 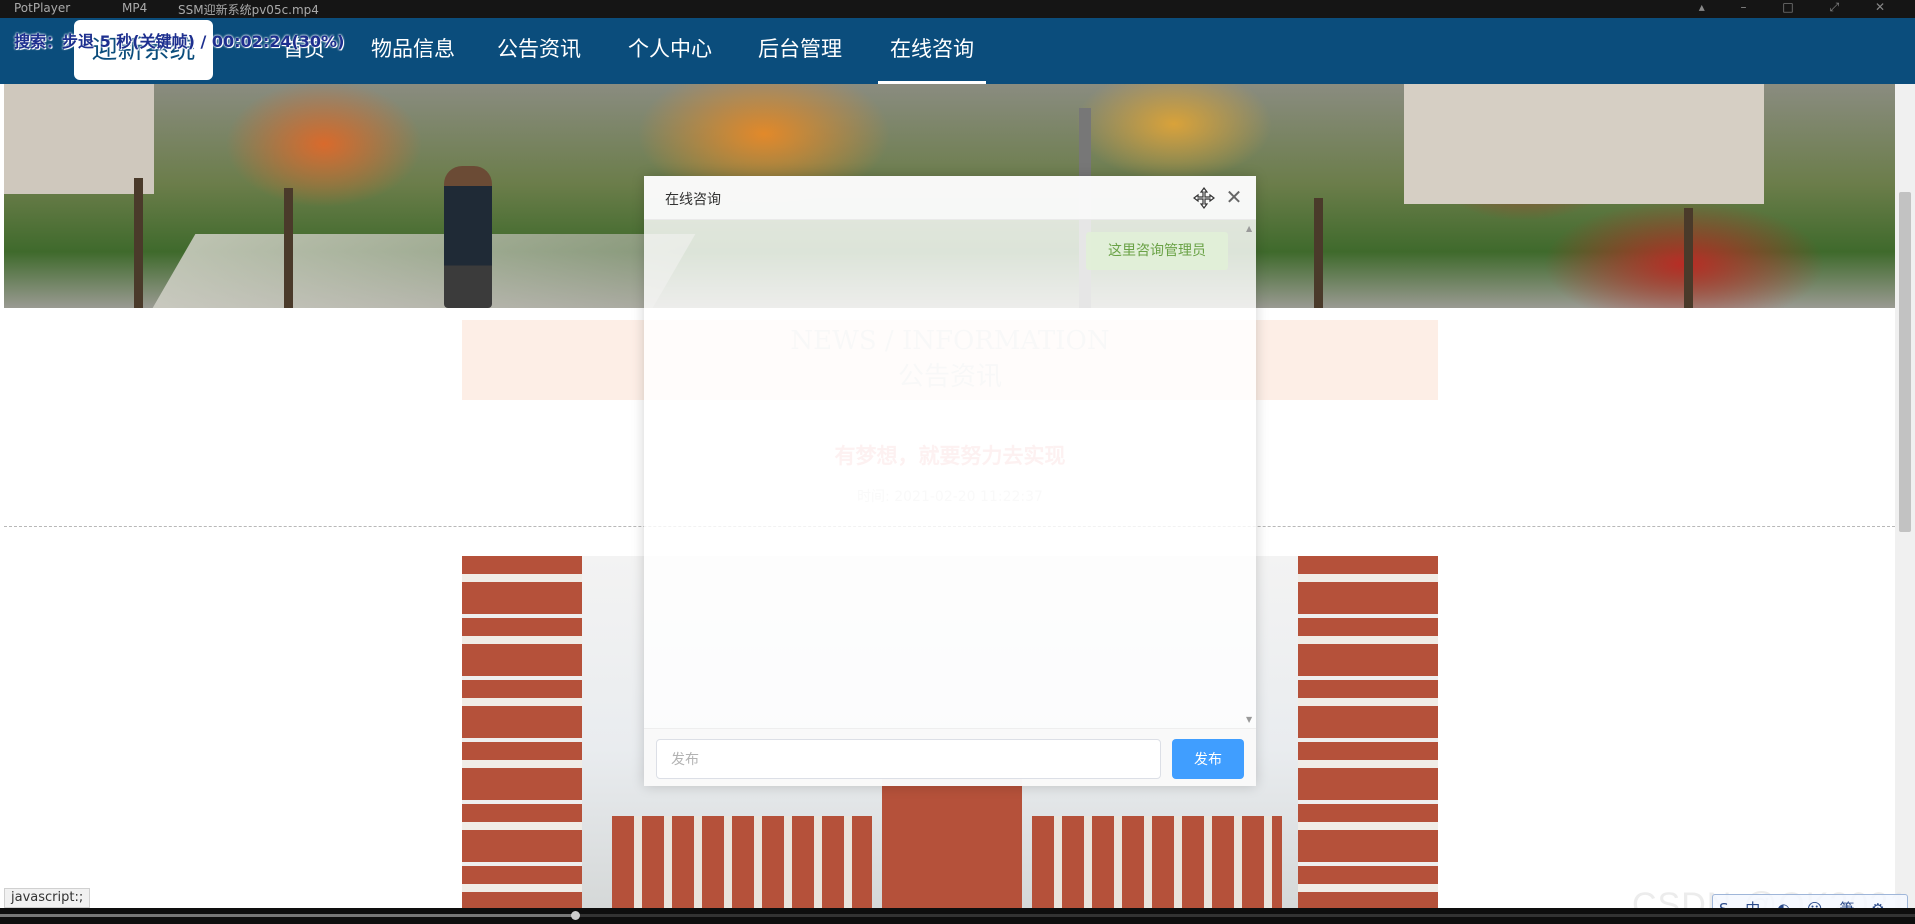 What do you see at coordinates (1157, 251) in the screenshot?
I see `admin-message-bubble: 这里咨询管理员` at bounding box center [1157, 251].